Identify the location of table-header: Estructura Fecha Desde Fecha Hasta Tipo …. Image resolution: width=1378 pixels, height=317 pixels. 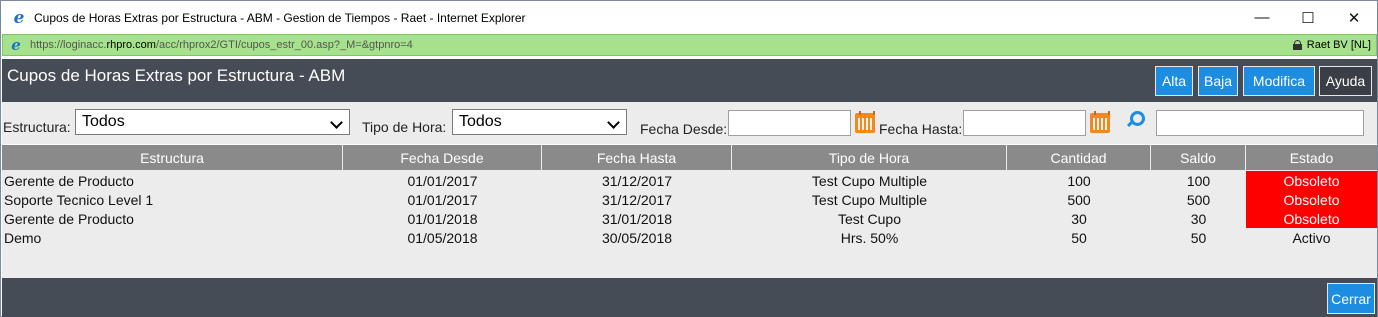
(689, 157).